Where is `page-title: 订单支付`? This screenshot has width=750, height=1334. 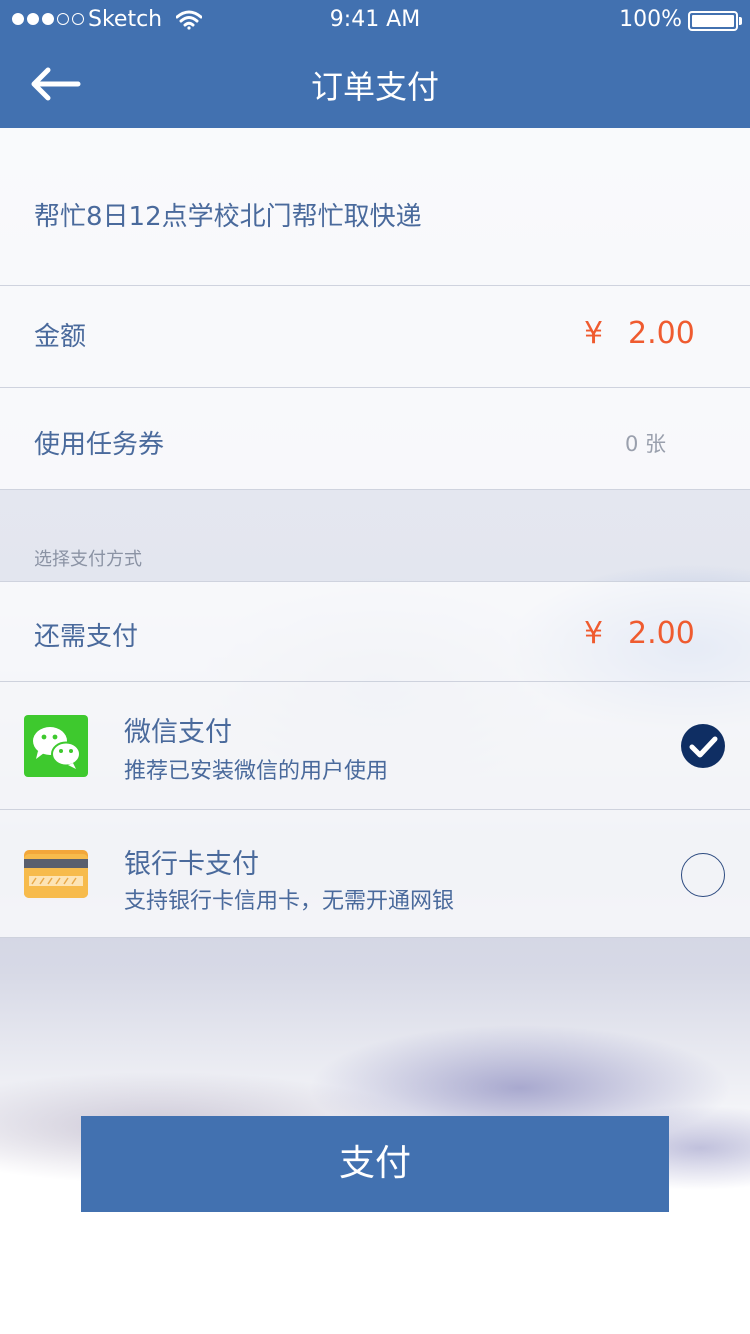
page-title: 订单支付 is located at coordinates (374, 87).